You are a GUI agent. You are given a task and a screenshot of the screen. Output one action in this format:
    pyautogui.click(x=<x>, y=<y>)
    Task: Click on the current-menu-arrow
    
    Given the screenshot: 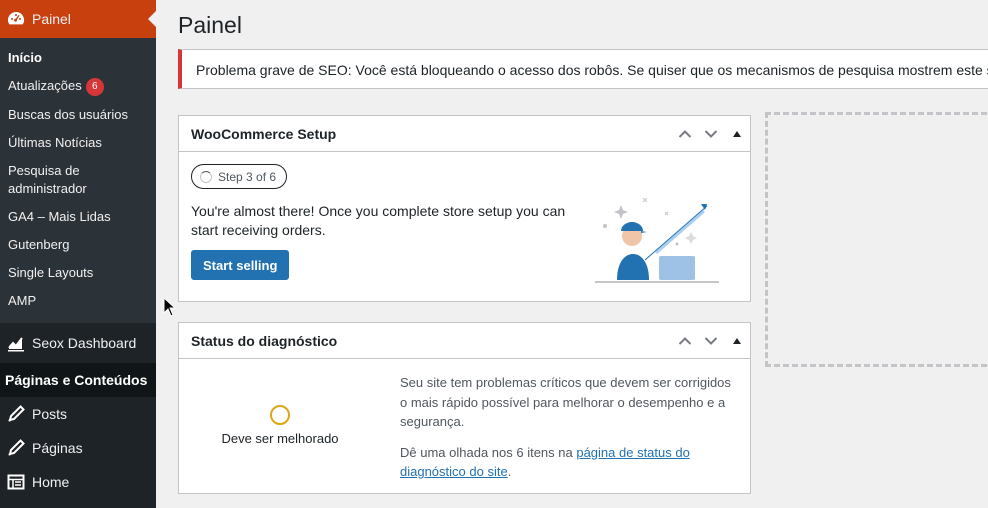 What is the action you would take?
    pyautogui.click(x=152, y=19)
    